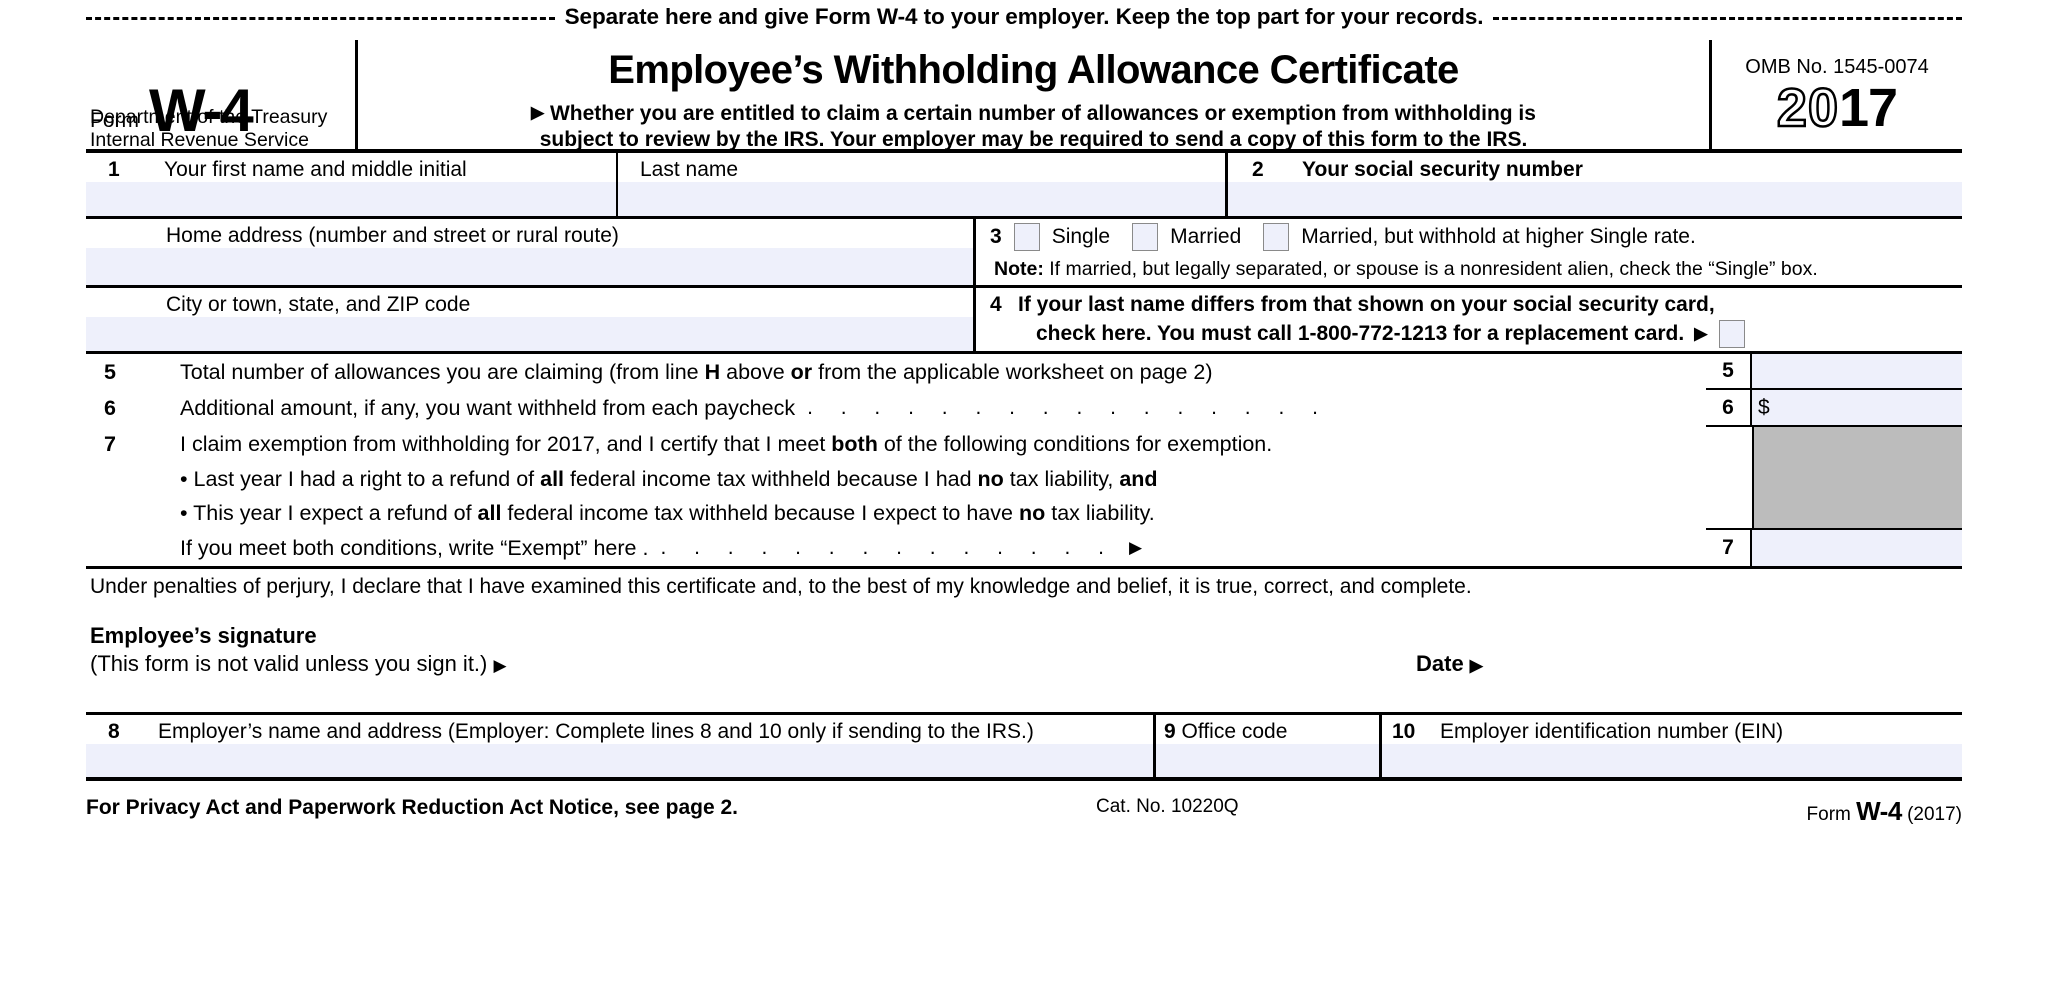  I want to click on office-code-input, so click(1267, 760).